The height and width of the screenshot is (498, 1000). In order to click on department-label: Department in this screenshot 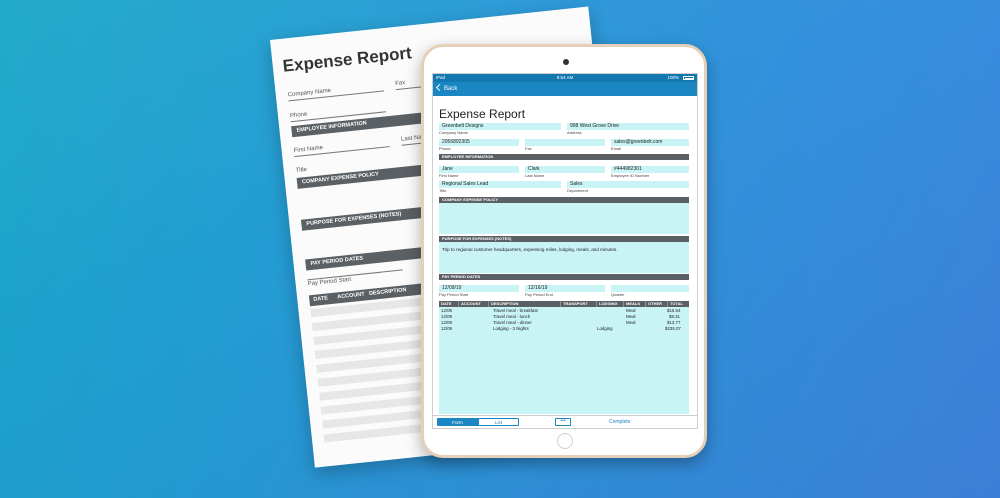, I will do `click(577, 190)`.